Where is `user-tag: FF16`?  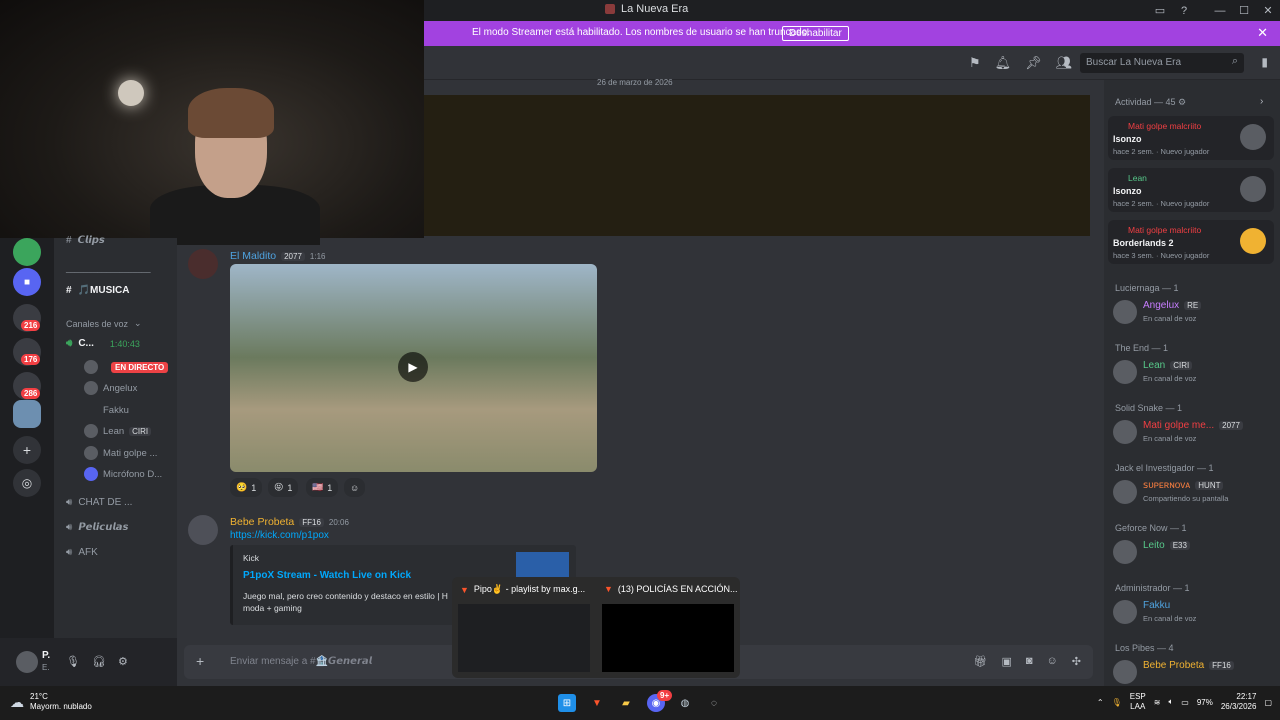
user-tag: FF16 is located at coordinates (1221, 665).